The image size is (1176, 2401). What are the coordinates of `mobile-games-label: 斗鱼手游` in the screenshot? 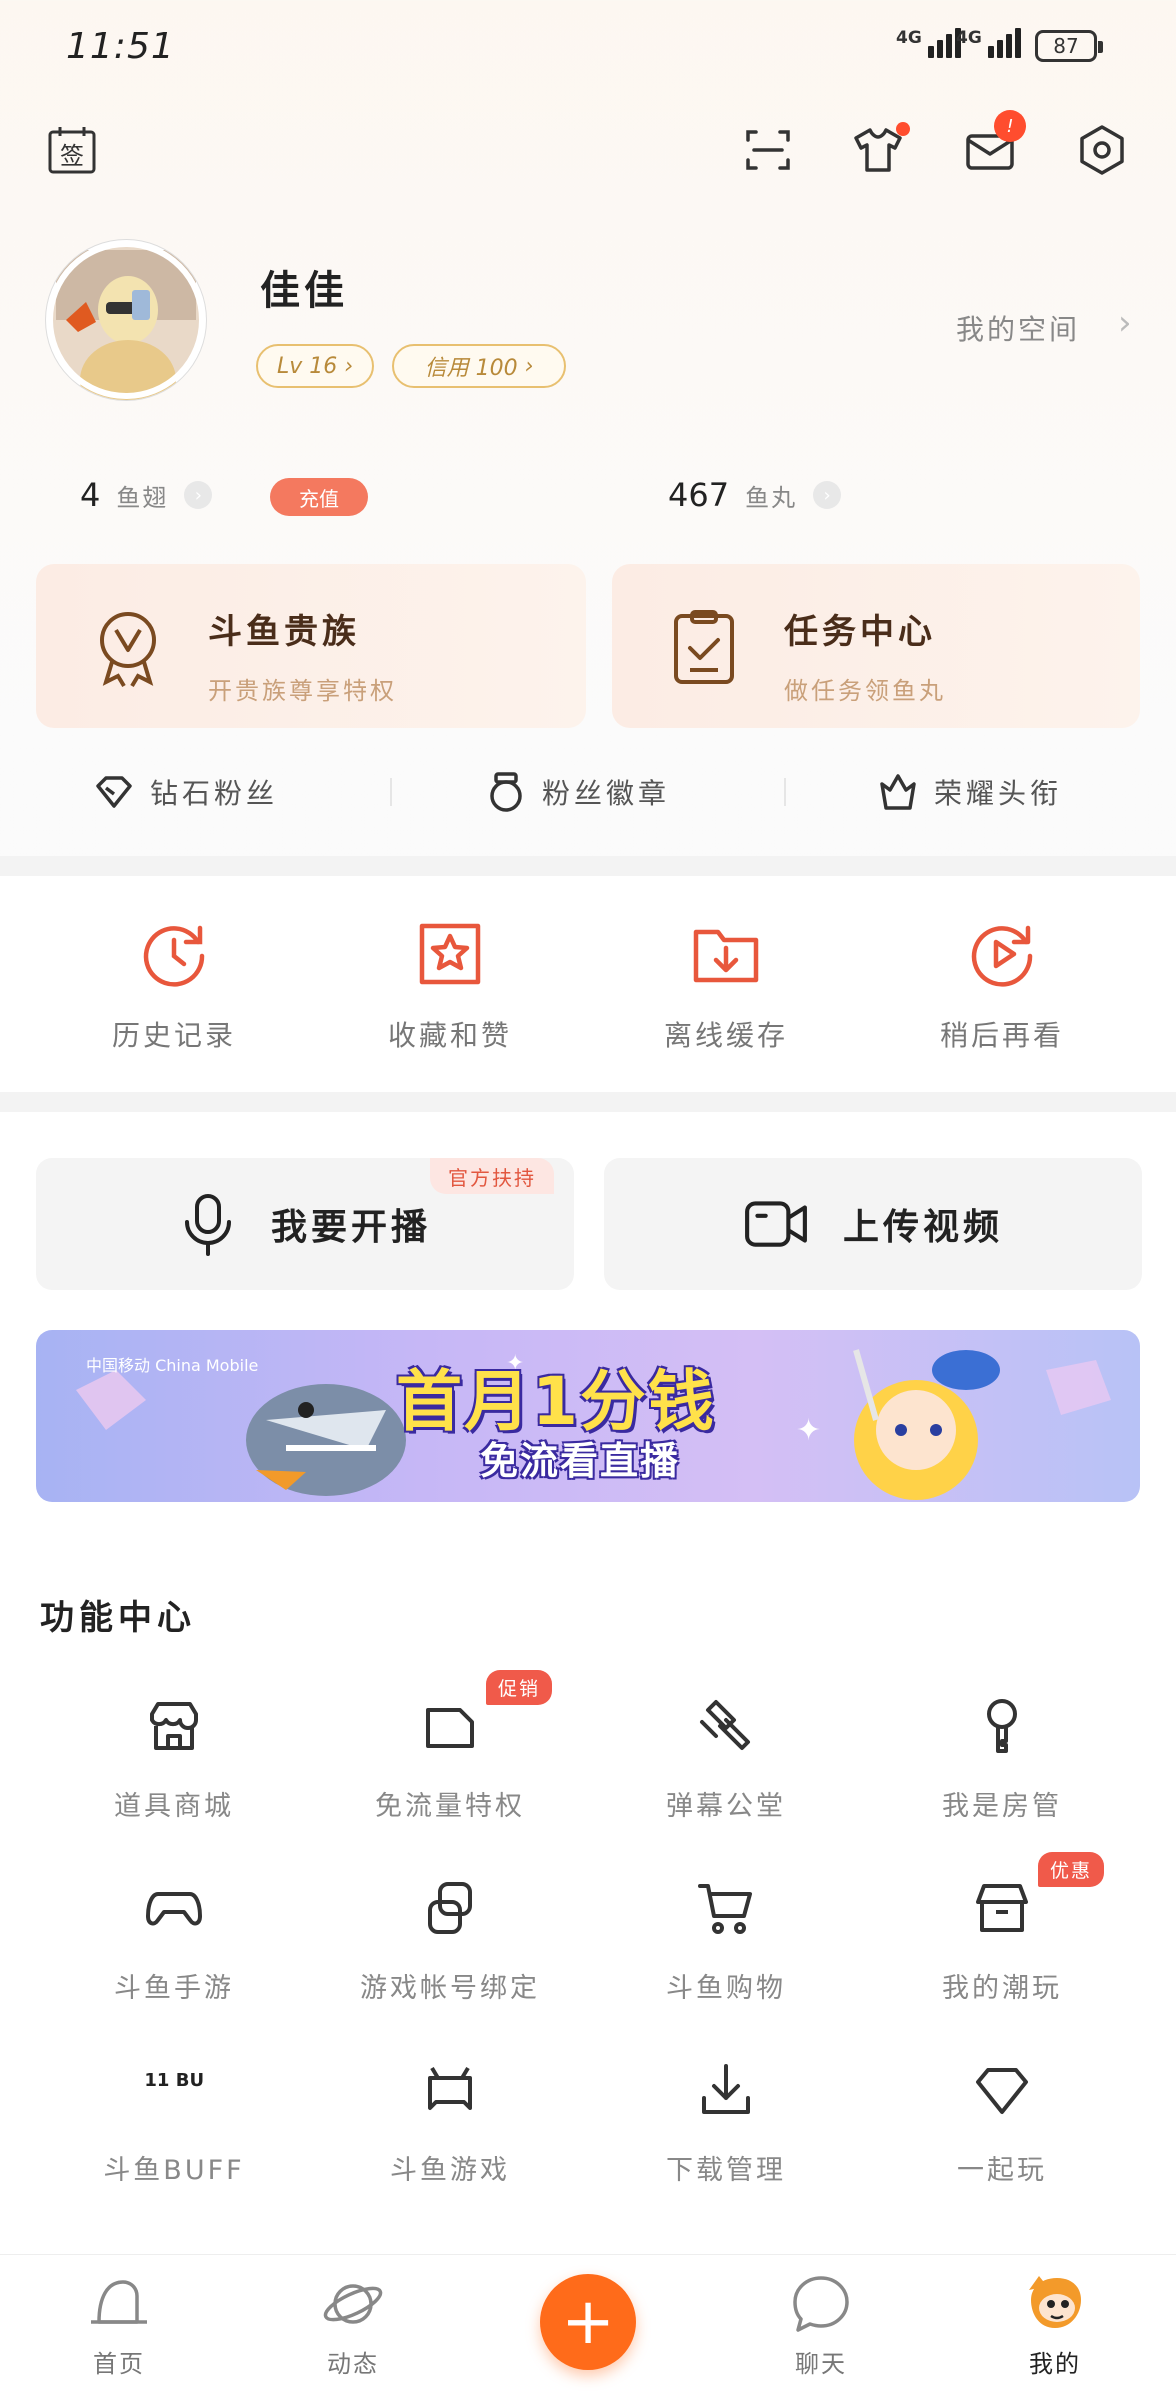 It's located at (174, 1988).